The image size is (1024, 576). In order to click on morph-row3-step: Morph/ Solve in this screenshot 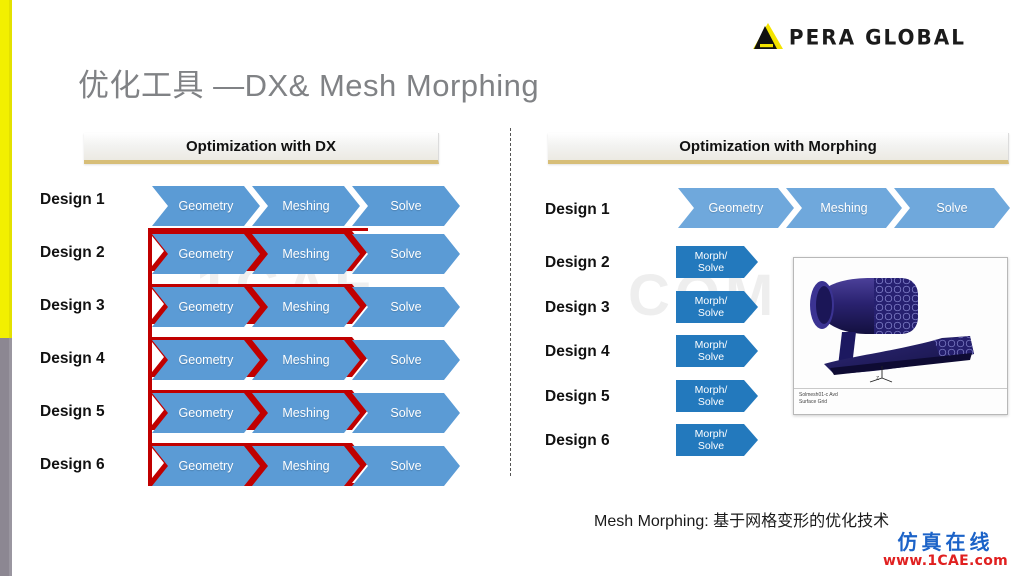, I will do `click(717, 307)`.